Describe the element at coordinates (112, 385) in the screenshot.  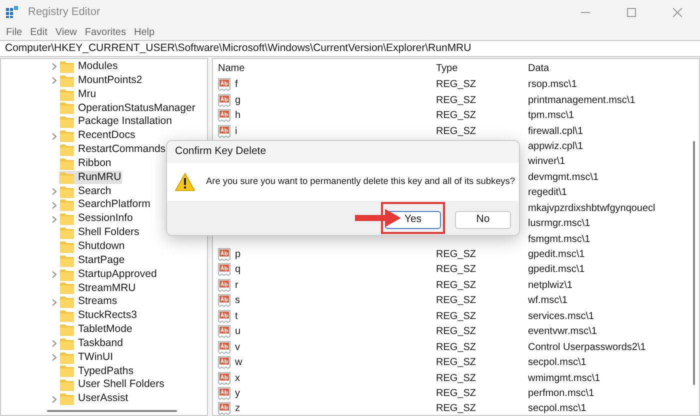
I see `tree-item: User Shell Folders` at that location.